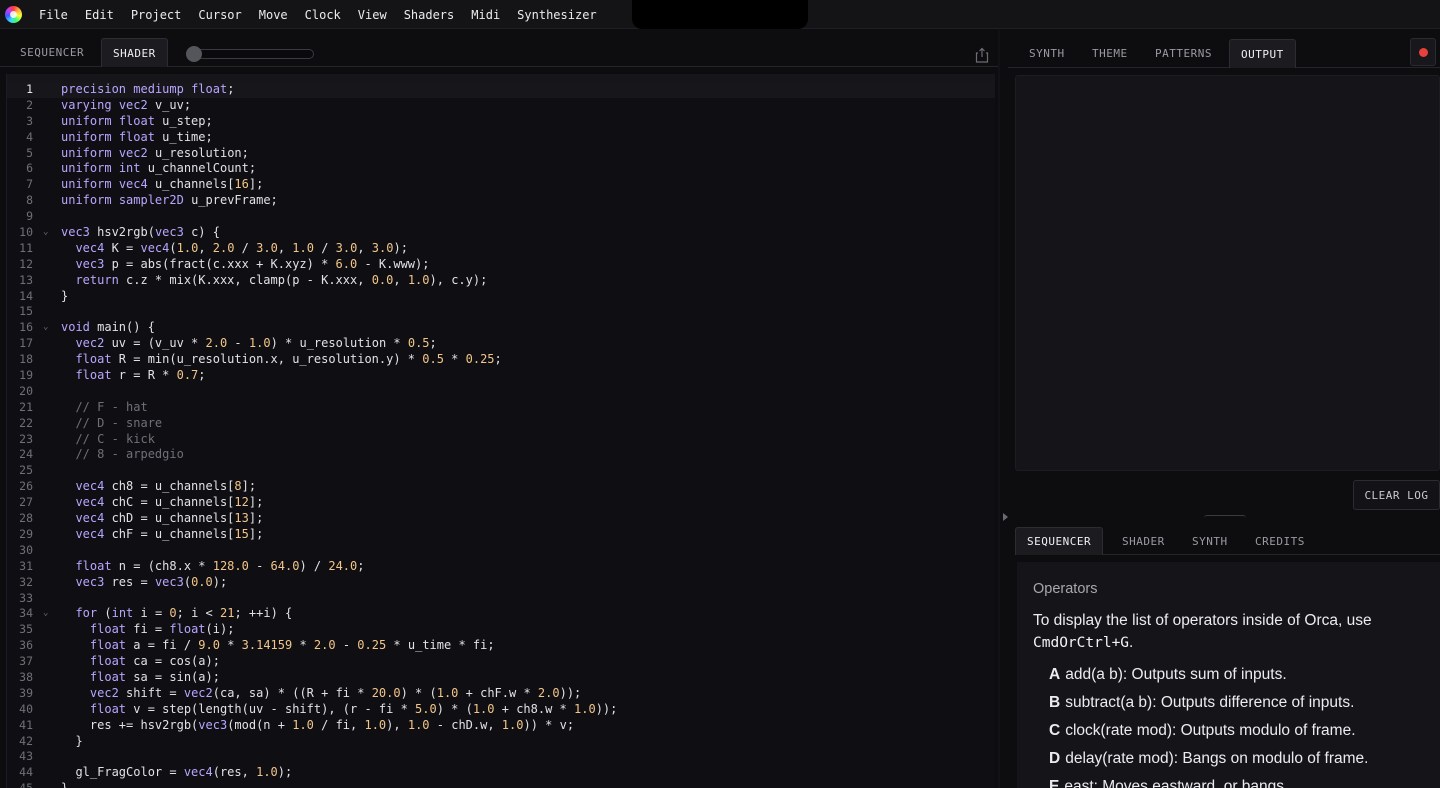  Describe the element at coordinates (501, 455) in the screenshot. I see `code-line: 24 // 8 - arpedgio` at that location.